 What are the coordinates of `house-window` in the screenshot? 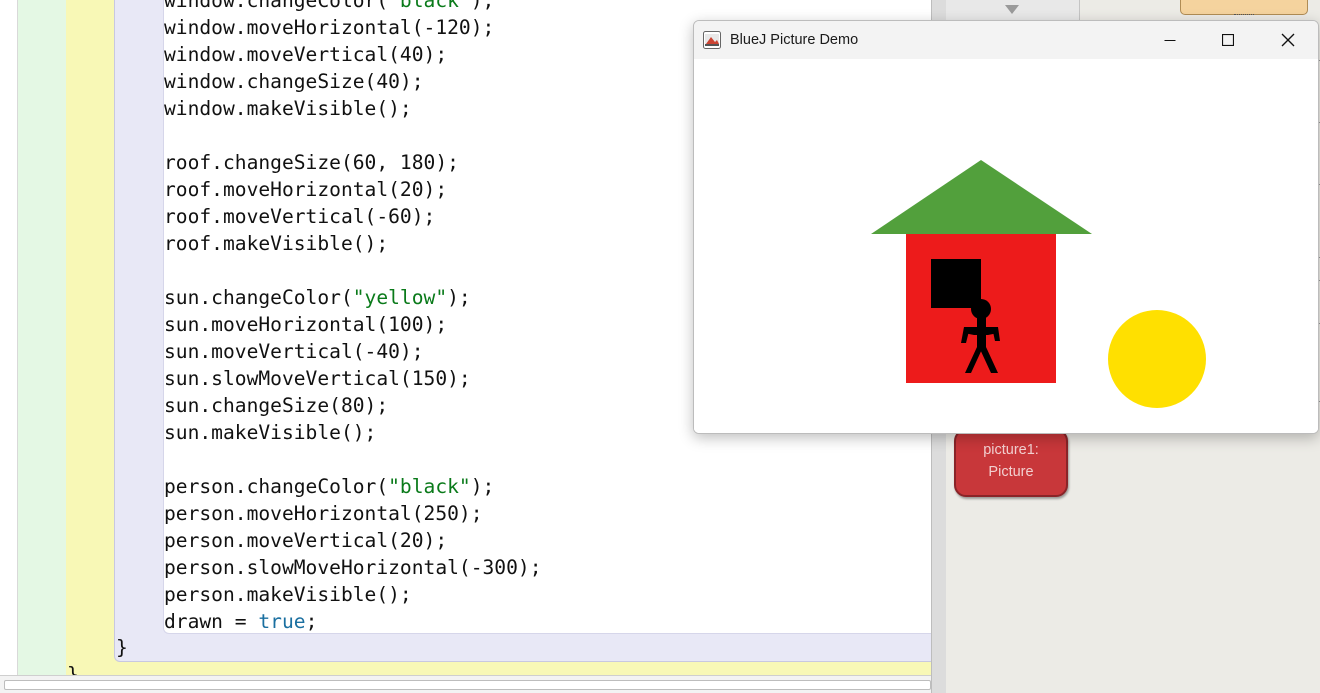 It's located at (956, 283).